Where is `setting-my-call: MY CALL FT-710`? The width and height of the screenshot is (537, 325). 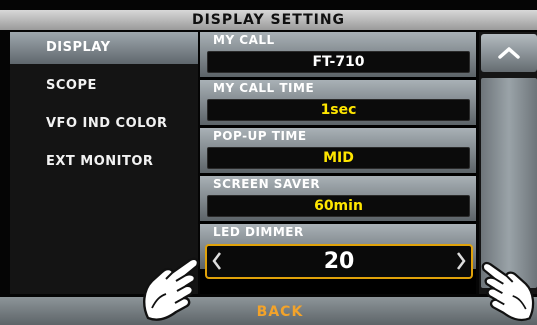 setting-my-call: MY CALL FT-710 is located at coordinates (338, 54).